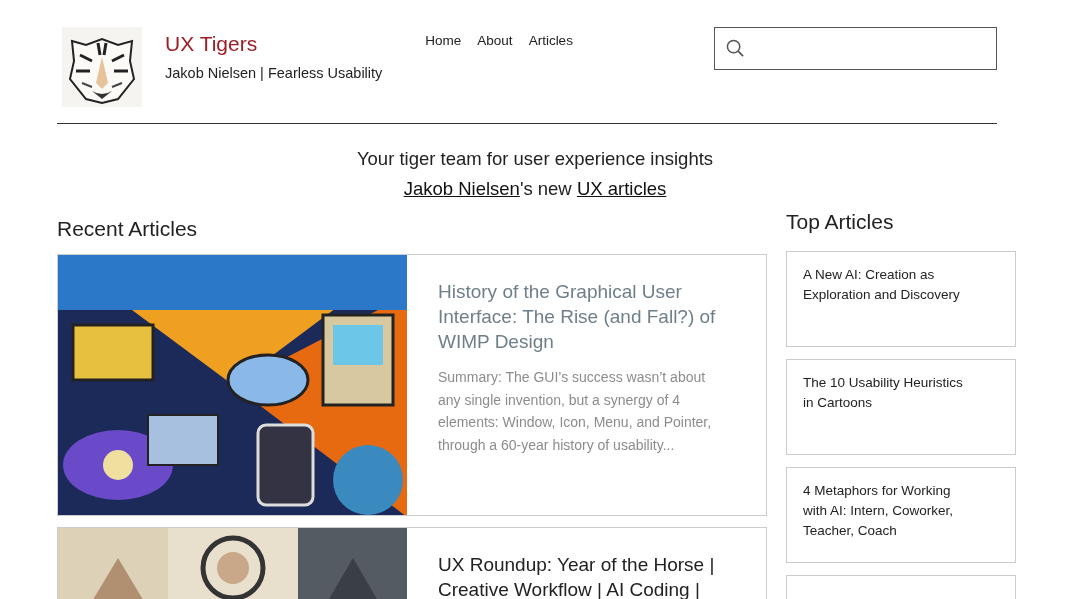 The image size is (1070, 599). I want to click on article-card: A New AI: Creation as Exploration and Discovery, so click(901, 299).